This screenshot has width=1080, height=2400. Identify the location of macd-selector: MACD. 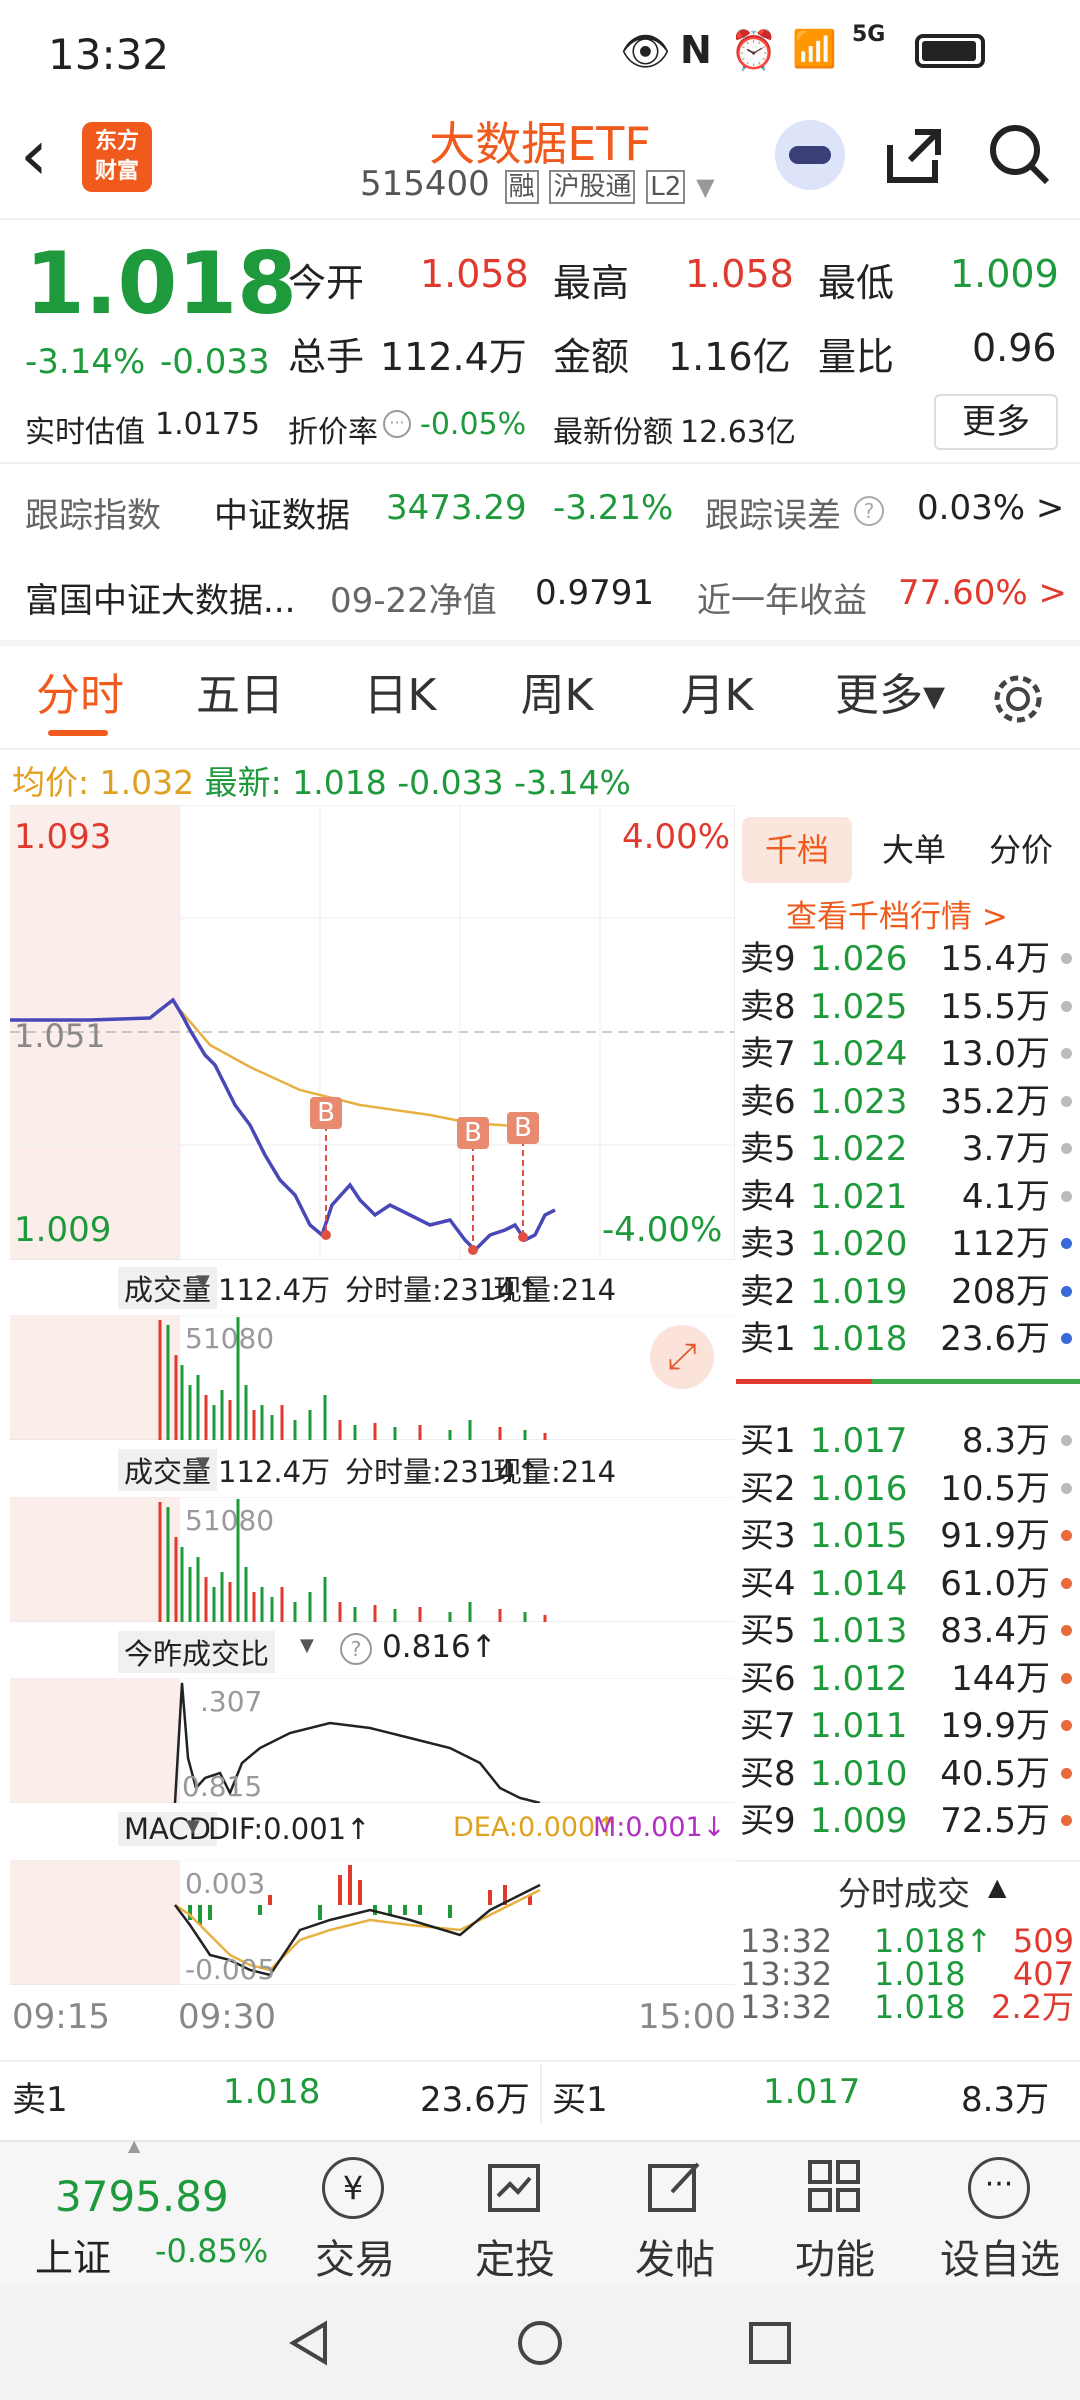
(167, 1829).